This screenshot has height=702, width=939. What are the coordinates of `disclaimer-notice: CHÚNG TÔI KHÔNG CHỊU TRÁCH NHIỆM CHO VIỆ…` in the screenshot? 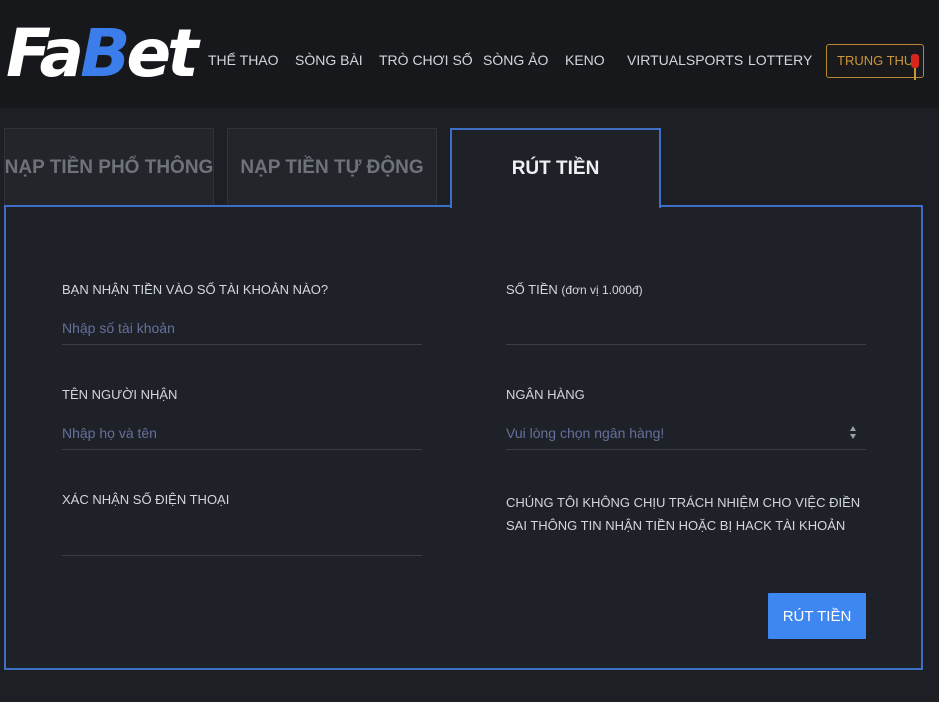 It's located at (683, 514).